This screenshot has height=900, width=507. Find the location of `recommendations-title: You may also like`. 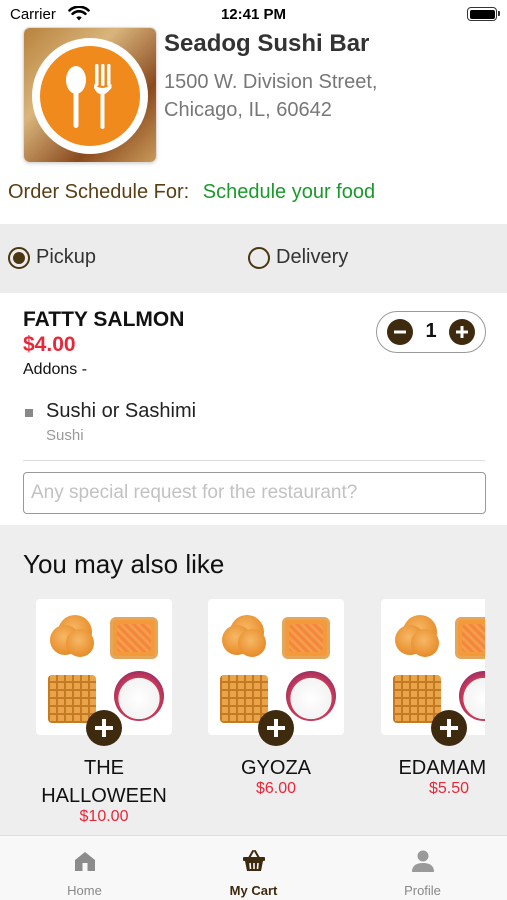

recommendations-title: You may also like is located at coordinates (124, 564).